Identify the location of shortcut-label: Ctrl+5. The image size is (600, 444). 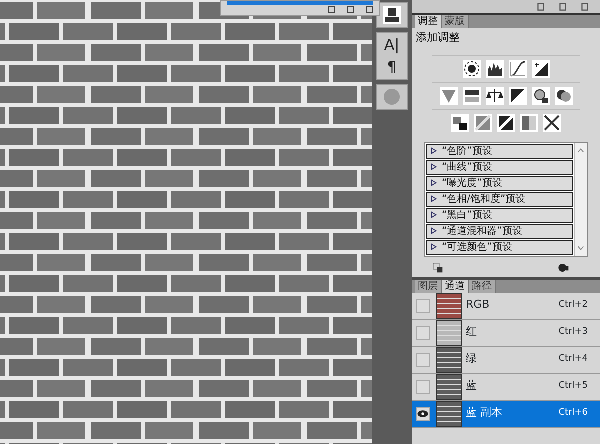
(573, 386).